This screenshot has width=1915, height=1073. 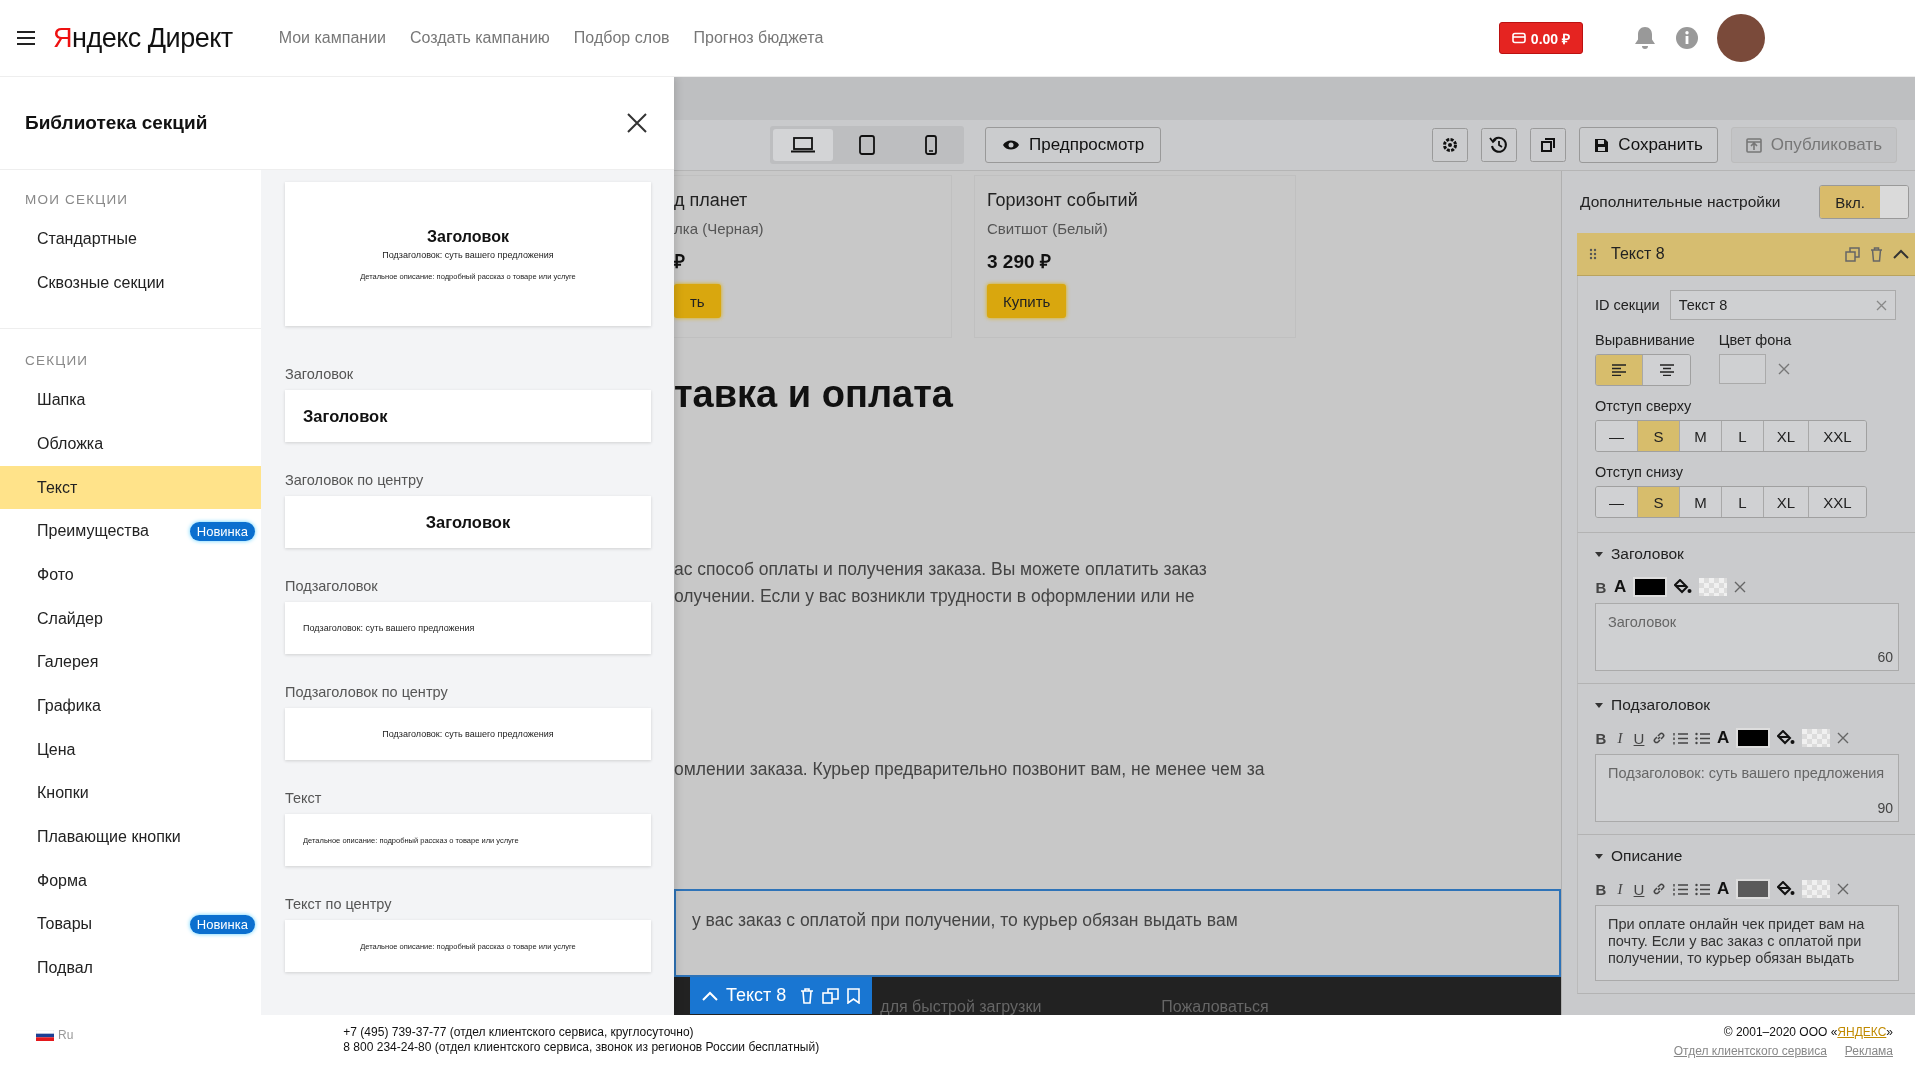 What do you see at coordinates (1868, 1051) in the screenshot?
I see `footer-link: Реклама` at bounding box center [1868, 1051].